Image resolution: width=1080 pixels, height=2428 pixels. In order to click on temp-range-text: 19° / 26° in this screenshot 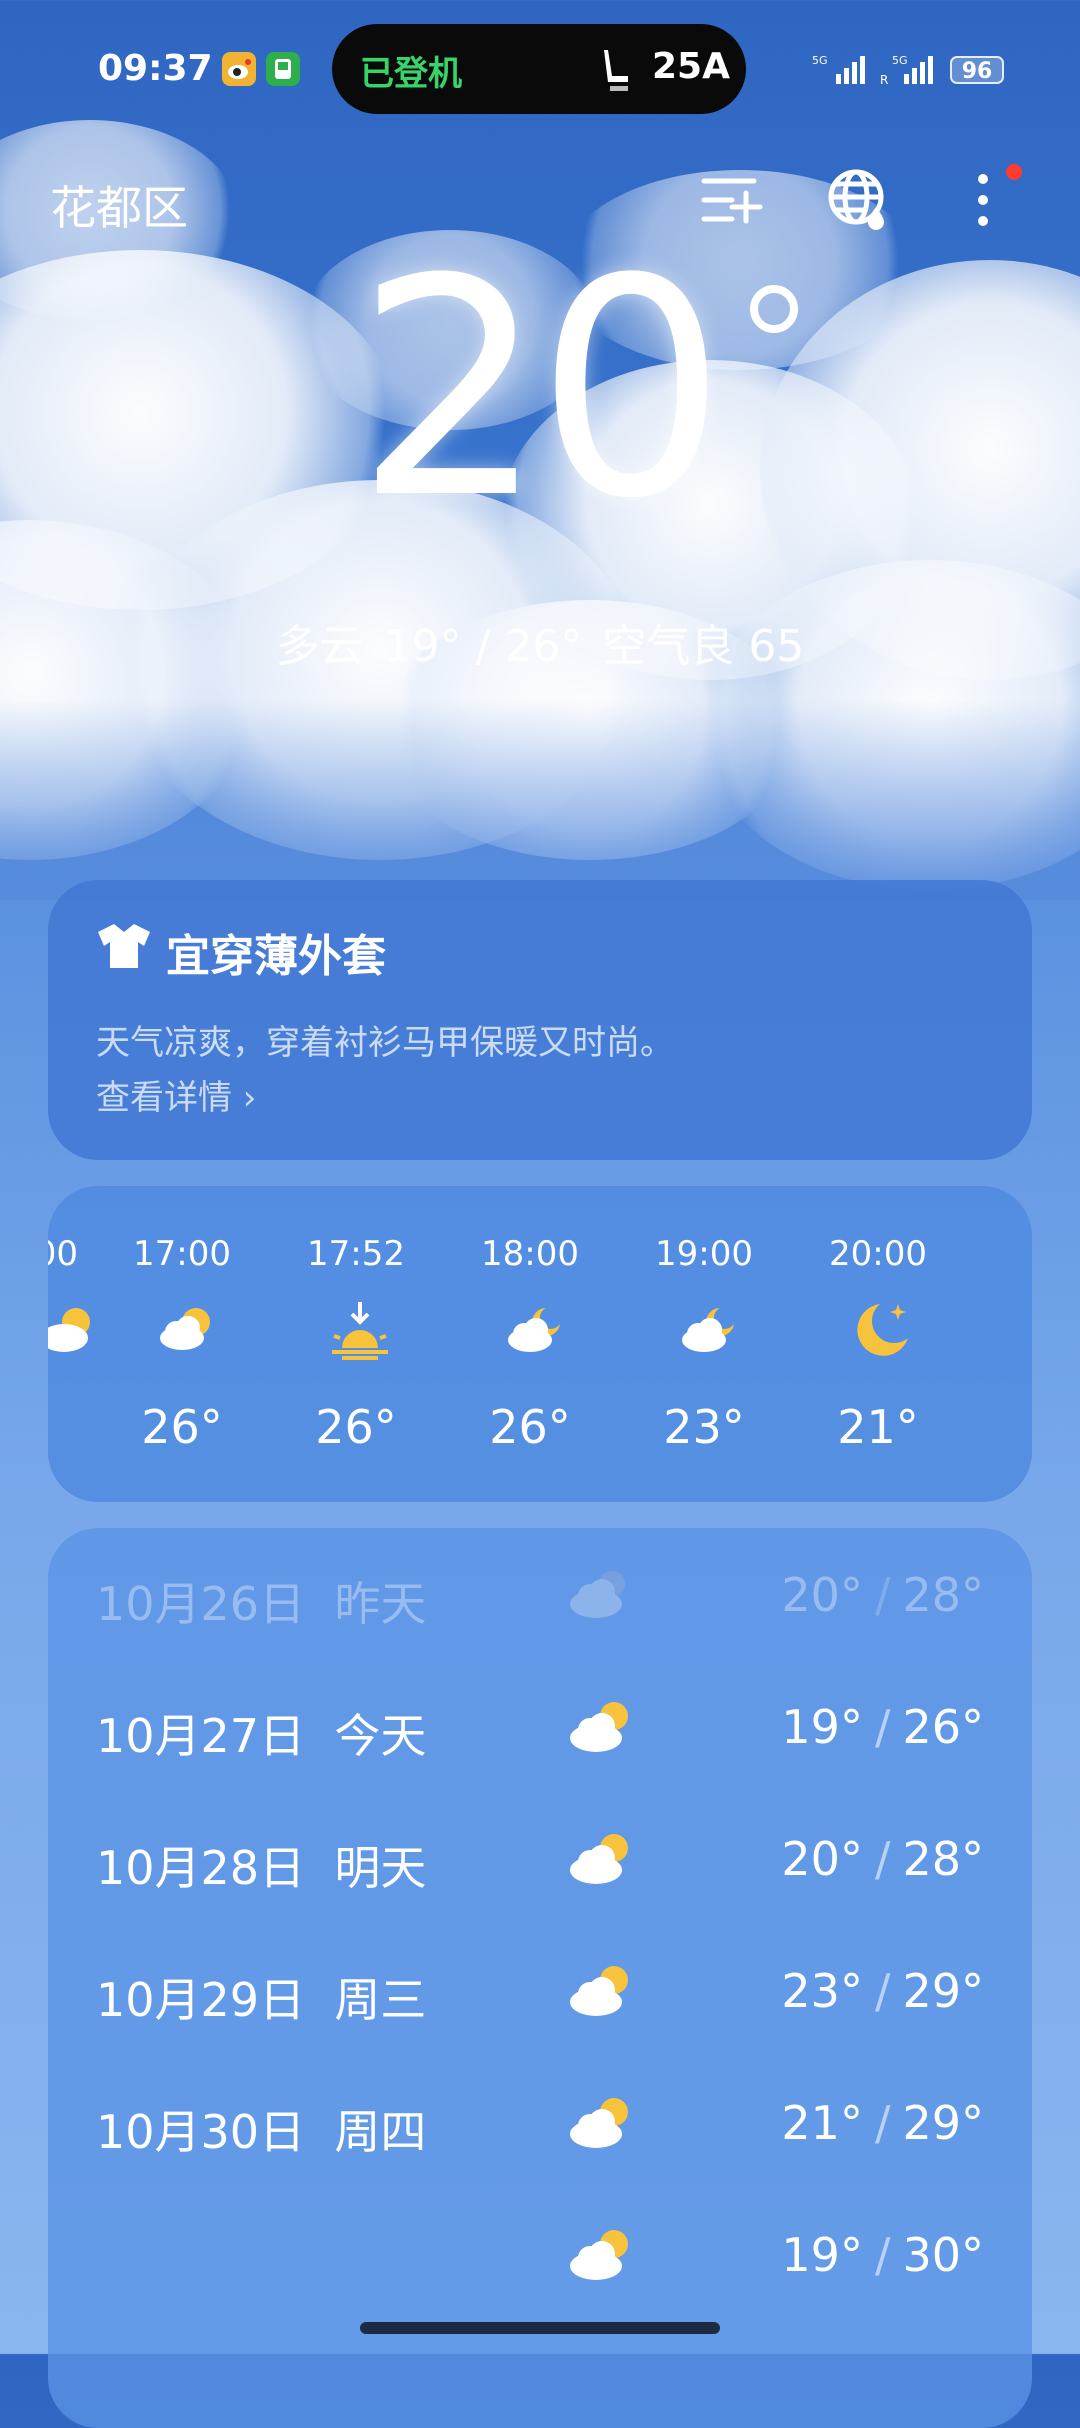, I will do `click(483, 646)`.